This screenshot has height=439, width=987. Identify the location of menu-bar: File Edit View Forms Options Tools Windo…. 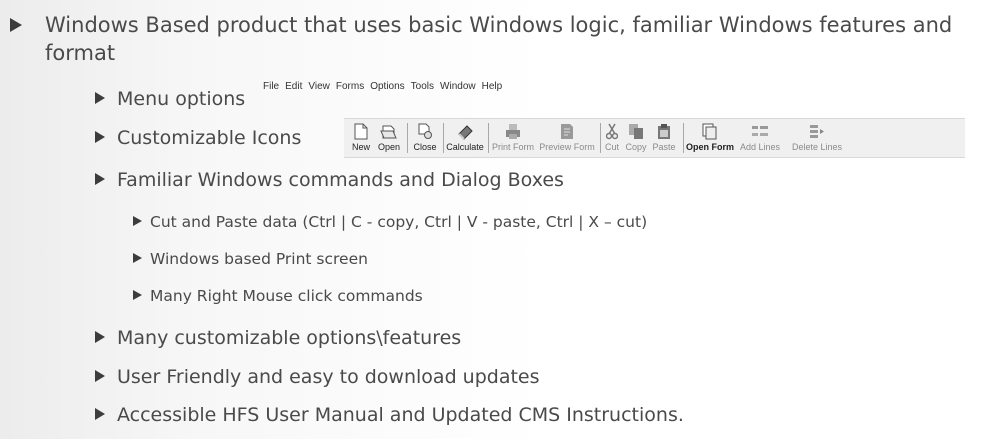
(382, 86).